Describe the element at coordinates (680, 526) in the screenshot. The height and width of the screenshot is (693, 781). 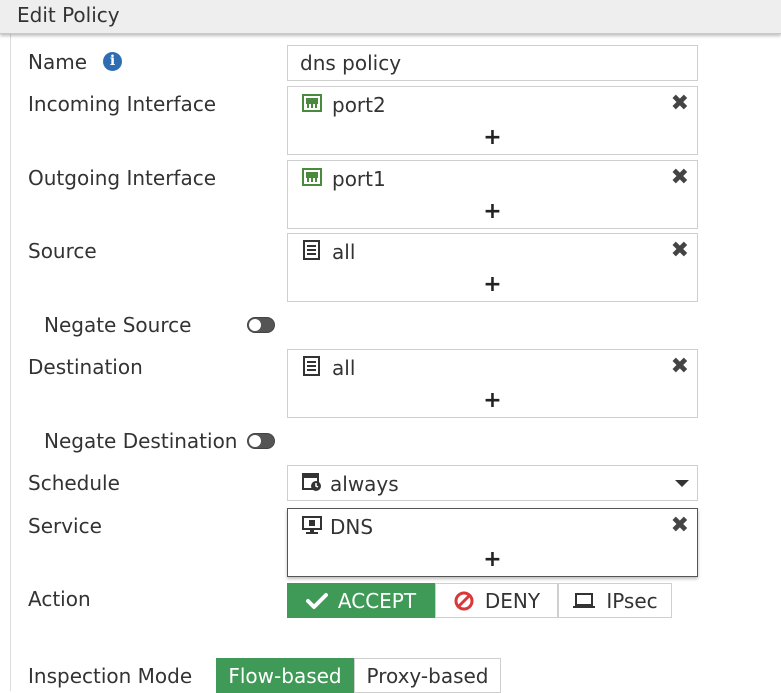
I see `remove-service-icon: ✖` at that location.